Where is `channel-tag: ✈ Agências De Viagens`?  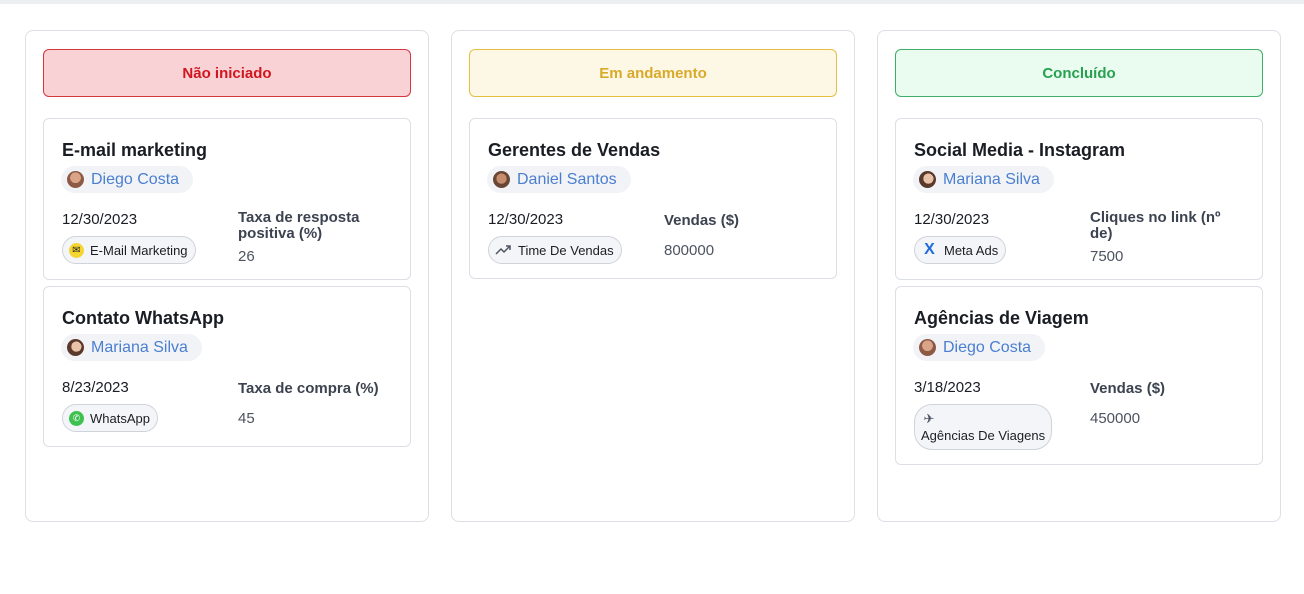 channel-tag: ✈ Agências De Viagens is located at coordinates (983, 427).